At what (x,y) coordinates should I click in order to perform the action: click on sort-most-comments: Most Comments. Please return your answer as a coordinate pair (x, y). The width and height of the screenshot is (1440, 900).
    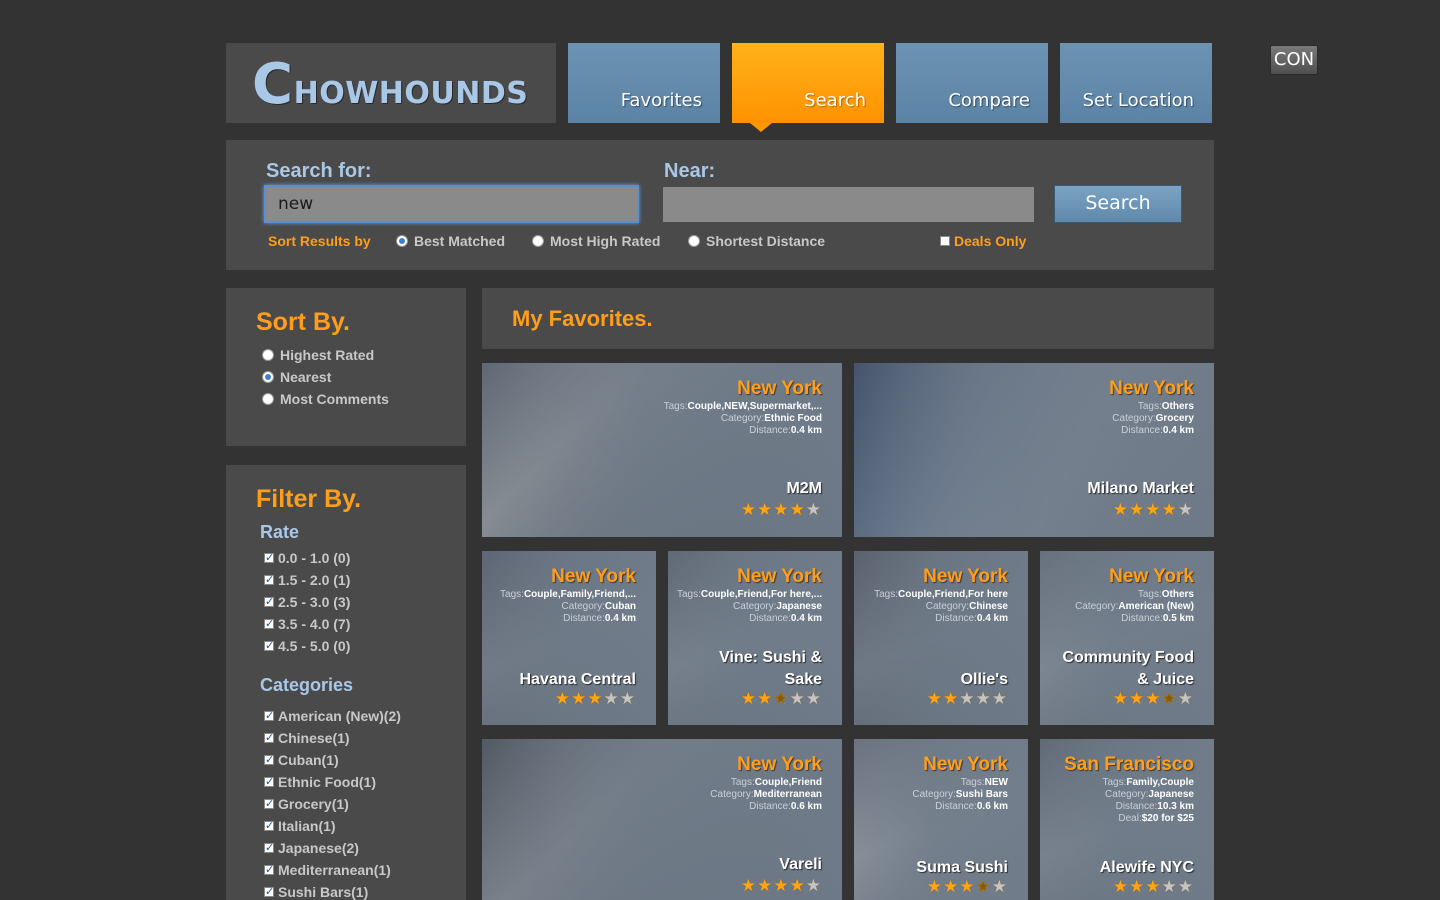
    Looking at the image, I should click on (325, 399).